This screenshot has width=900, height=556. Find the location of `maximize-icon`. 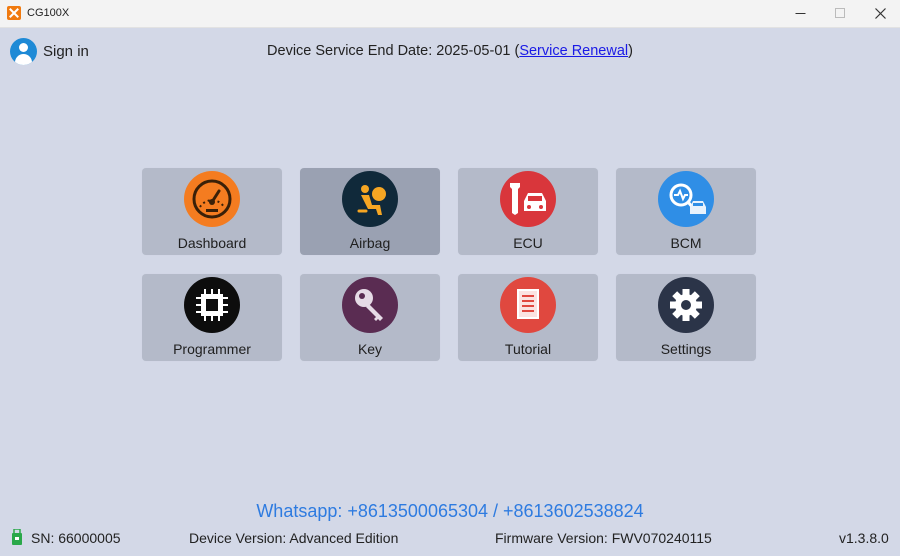

maximize-icon is located at coordinates (840, 13).